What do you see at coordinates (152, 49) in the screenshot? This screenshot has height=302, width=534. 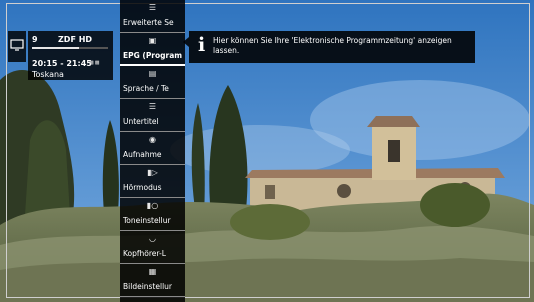 I see `menu-item-epg: ▣ EPG (Program` at bounding box center [152, 49].